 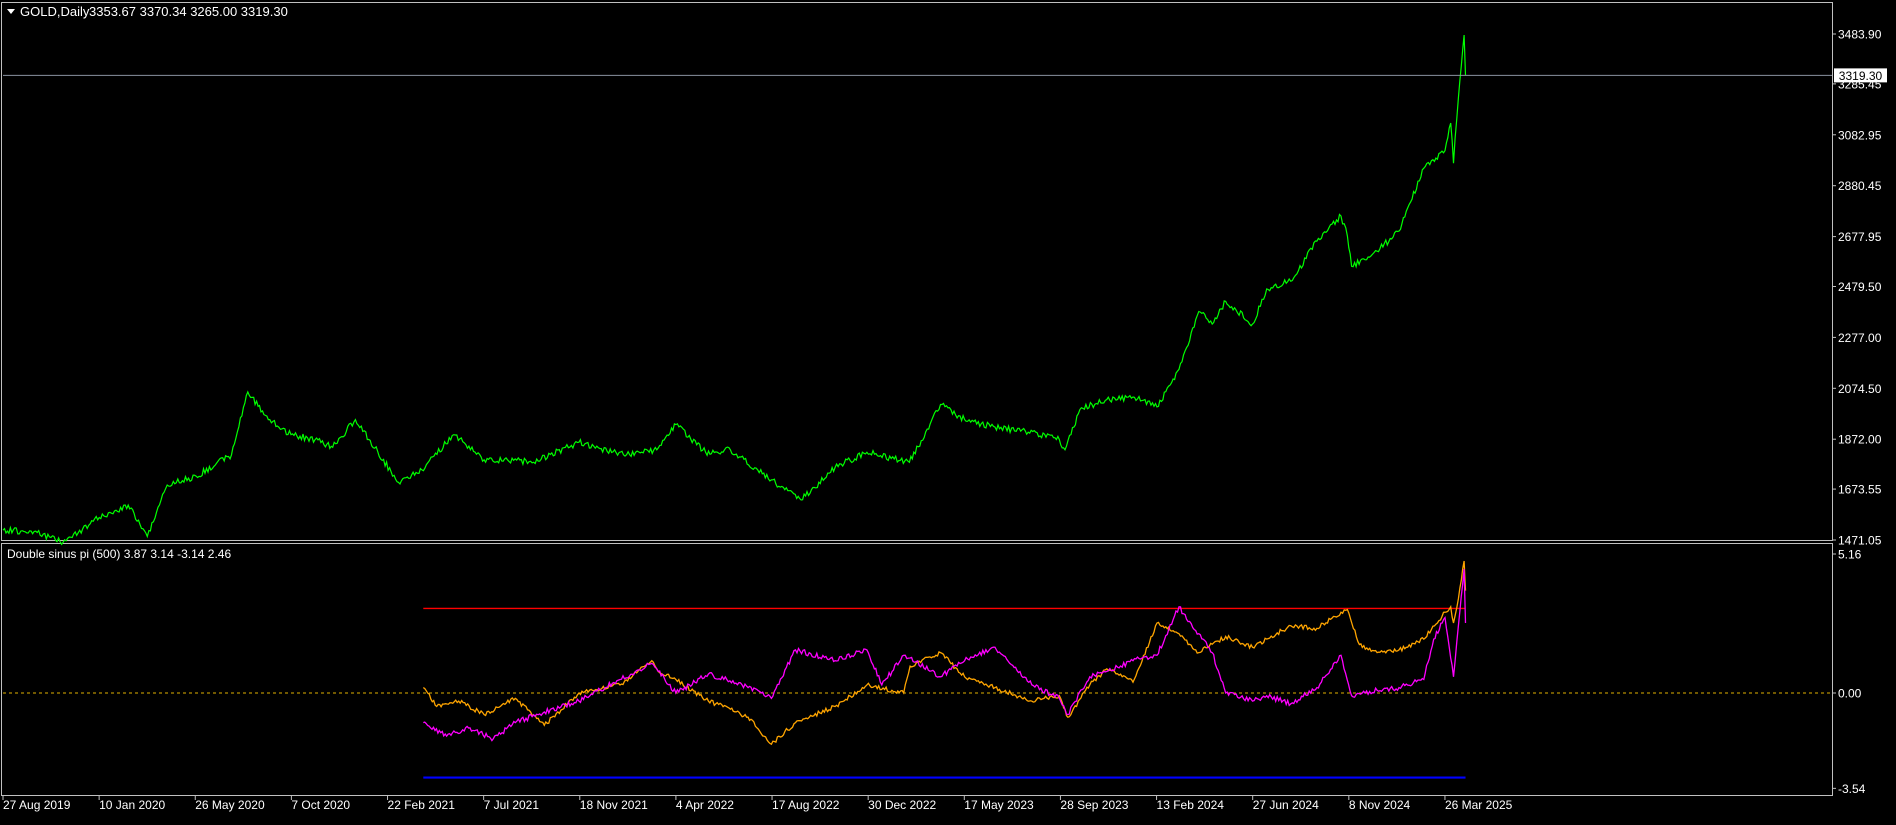 I want to click on ohlc-values: 3353.67 3370.34 3265.00 3319.30, so click(x=188, y=11).